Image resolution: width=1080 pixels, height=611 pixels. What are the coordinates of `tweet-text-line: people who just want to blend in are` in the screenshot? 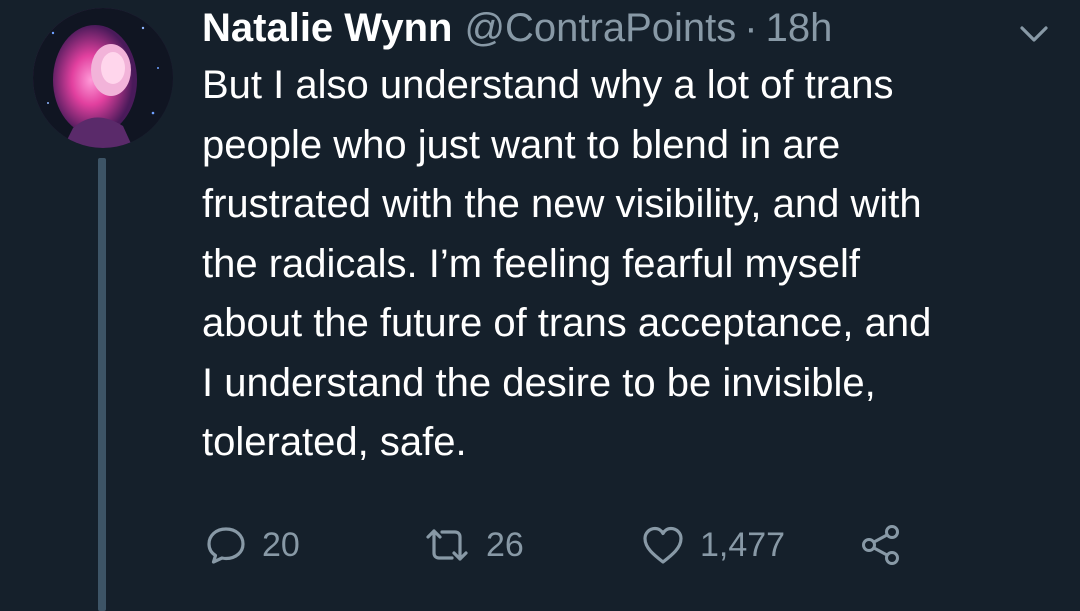 It's located at (521, 144).